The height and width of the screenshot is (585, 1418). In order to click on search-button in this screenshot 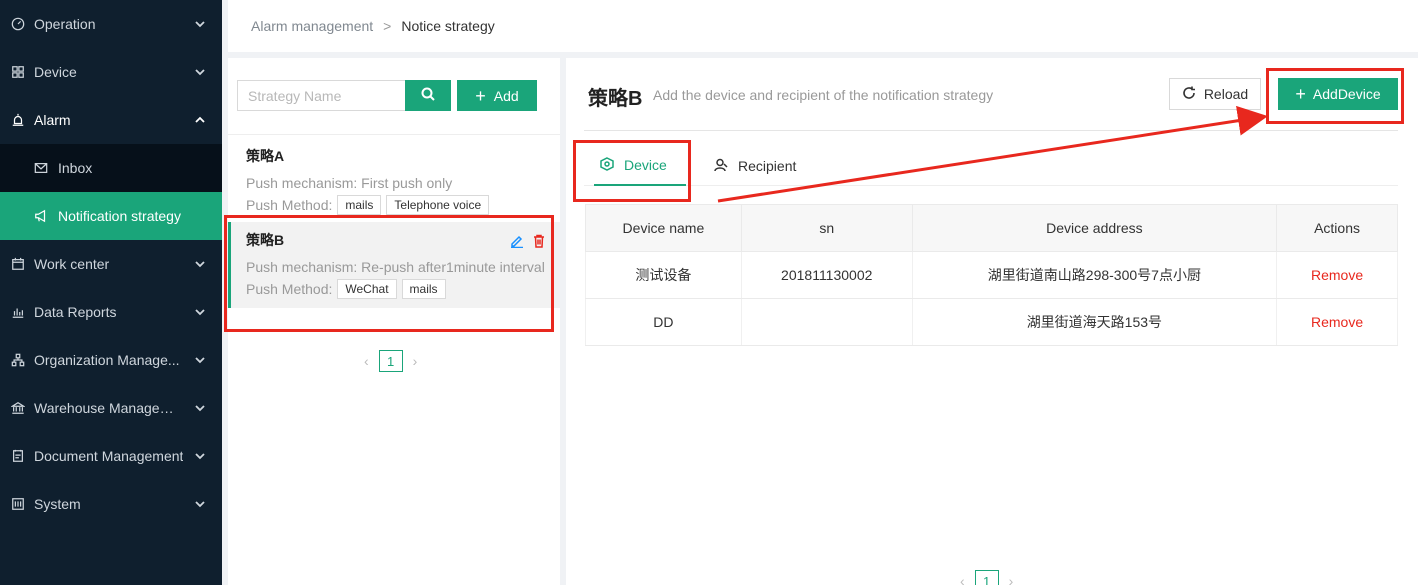, I will do `click(428, 95)`.